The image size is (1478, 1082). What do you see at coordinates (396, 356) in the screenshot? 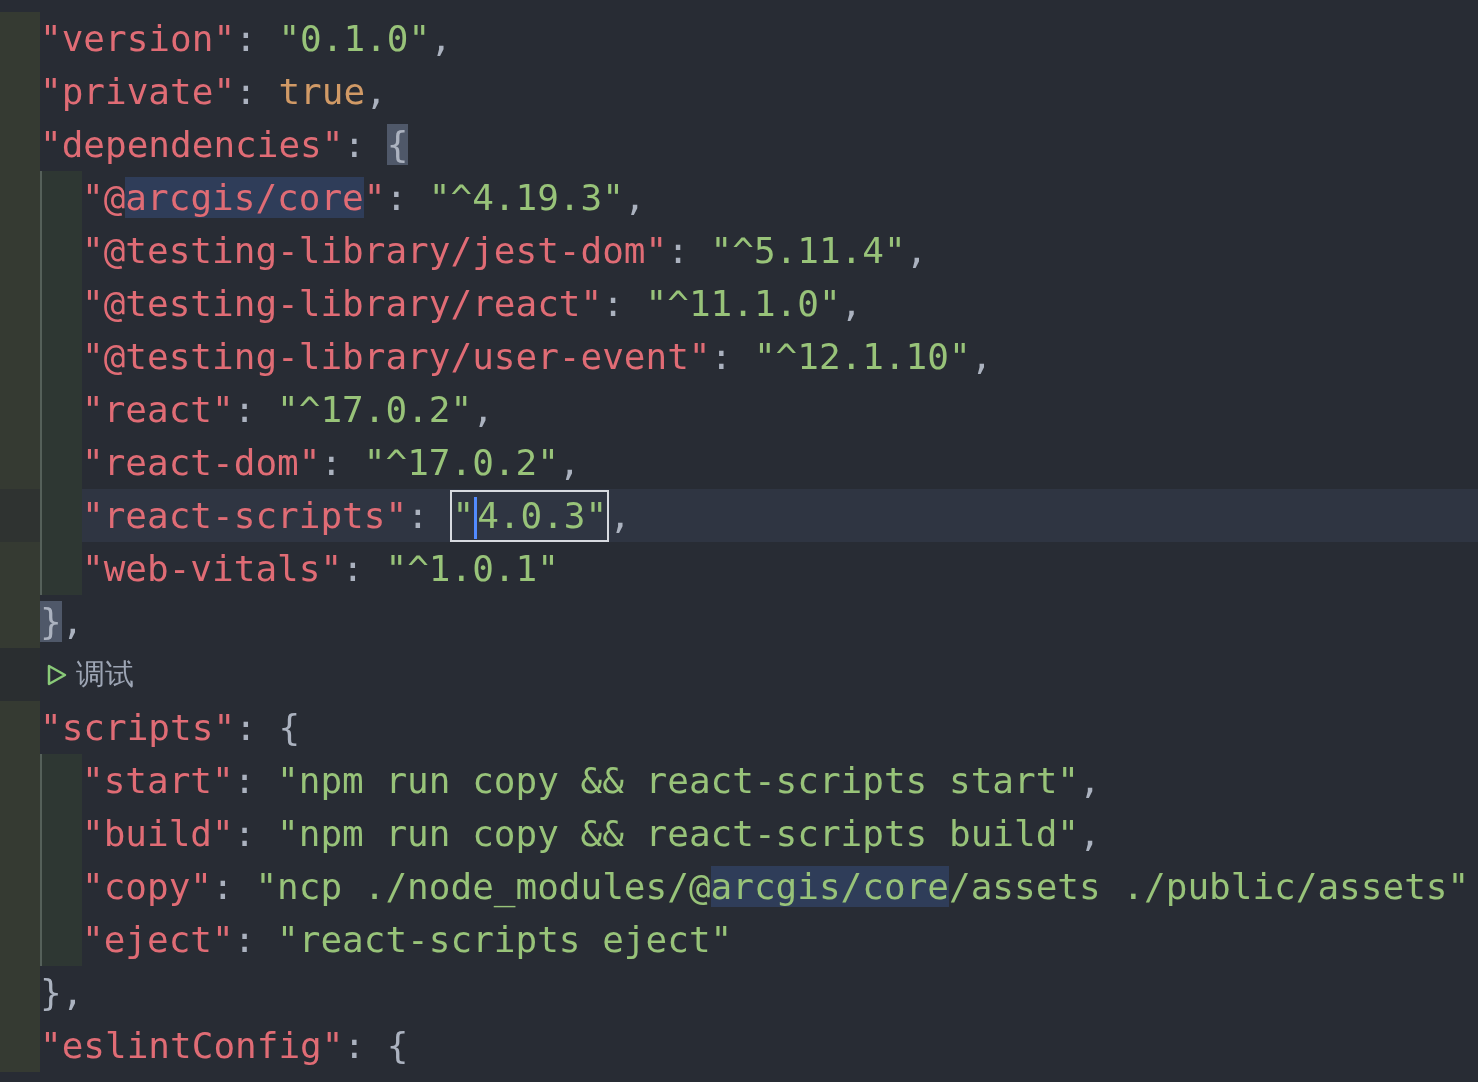
I see `code-text: "@testing-library/user-event"` at bounding box center [396, 356].